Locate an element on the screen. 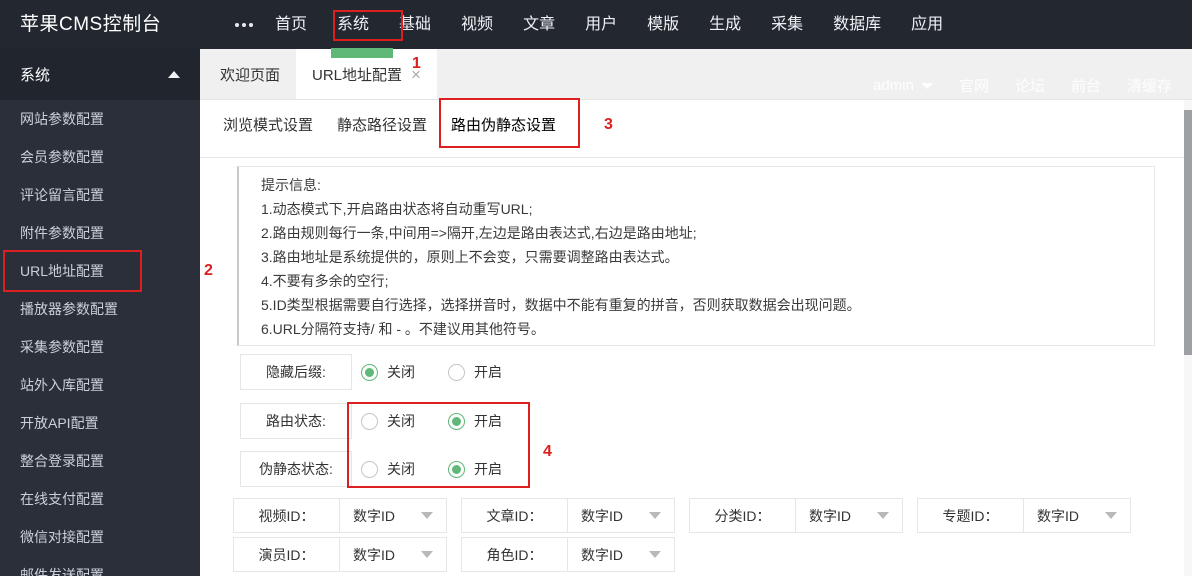 The image size is (1192, 576). tab-label: 欢迎页面 is located at coordinates (250, 75).